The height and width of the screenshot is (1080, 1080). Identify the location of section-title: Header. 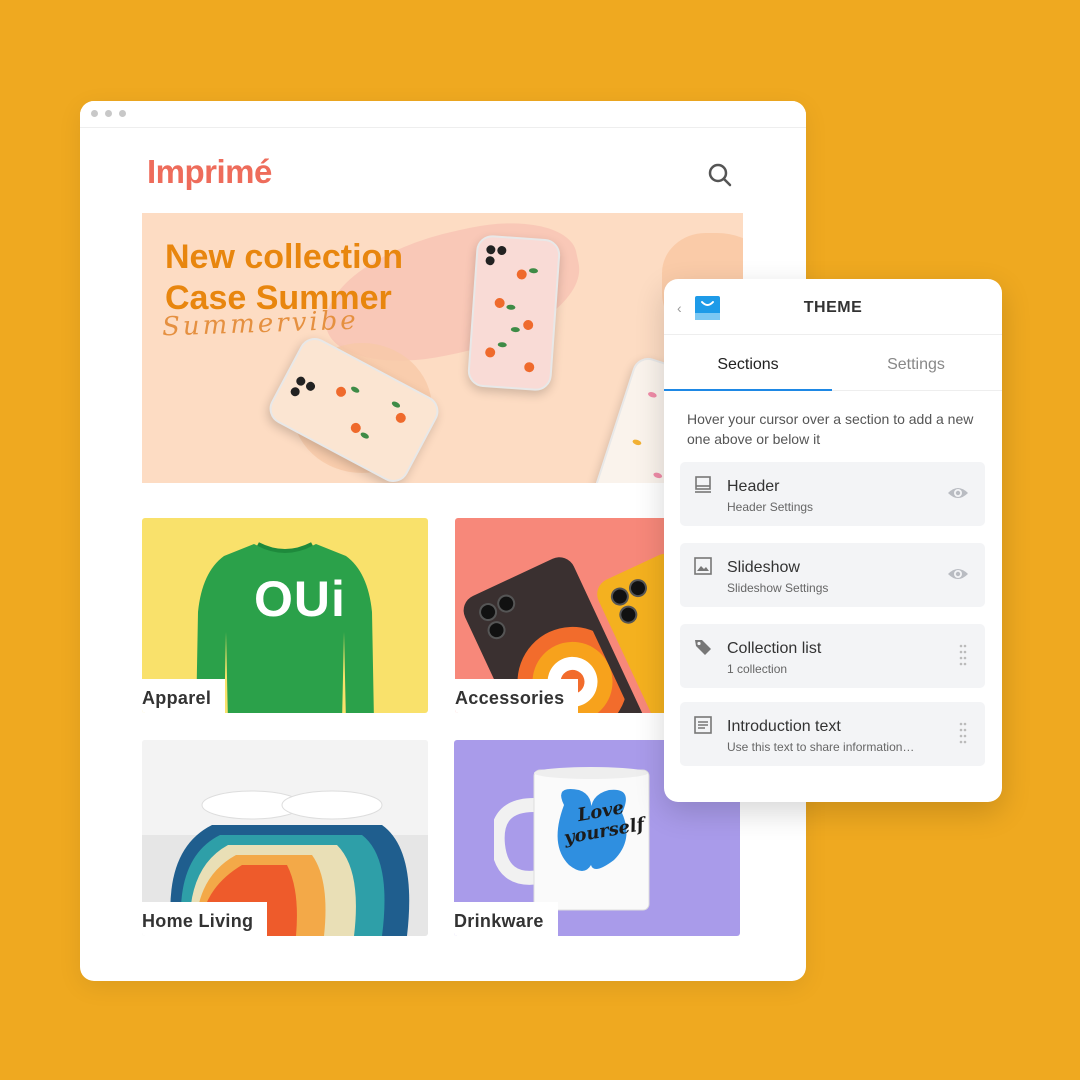
(753, 486).